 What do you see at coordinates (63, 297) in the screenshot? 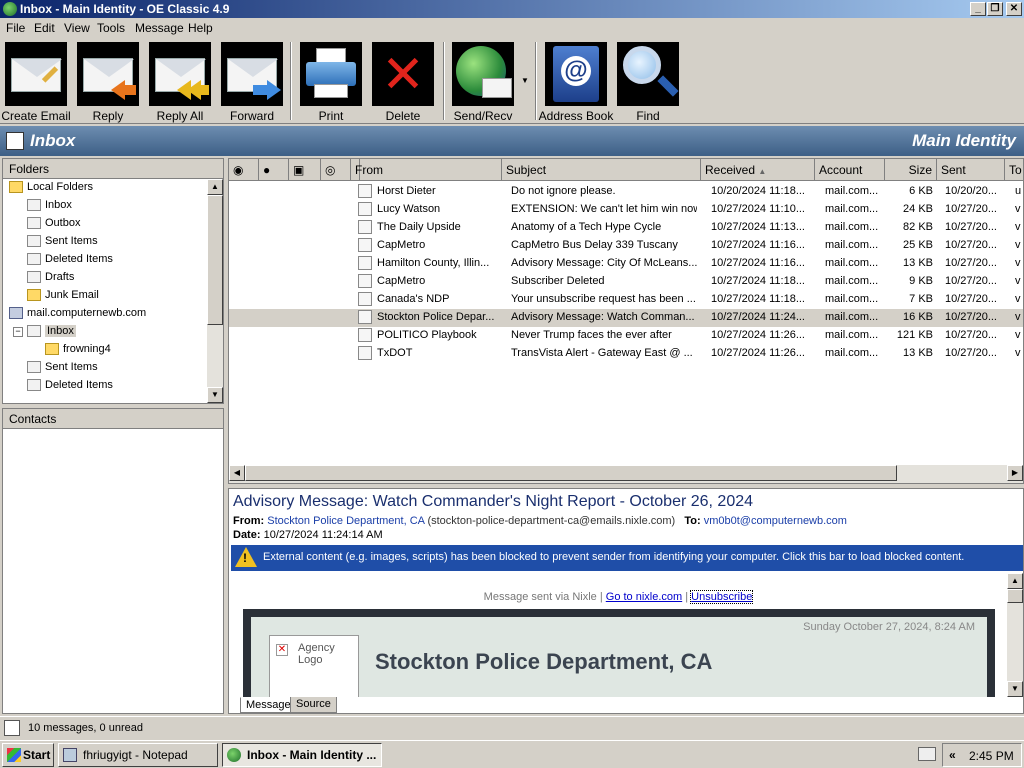
I see `folder-junk-email: Junk Email` at bounding box center [63, 297].